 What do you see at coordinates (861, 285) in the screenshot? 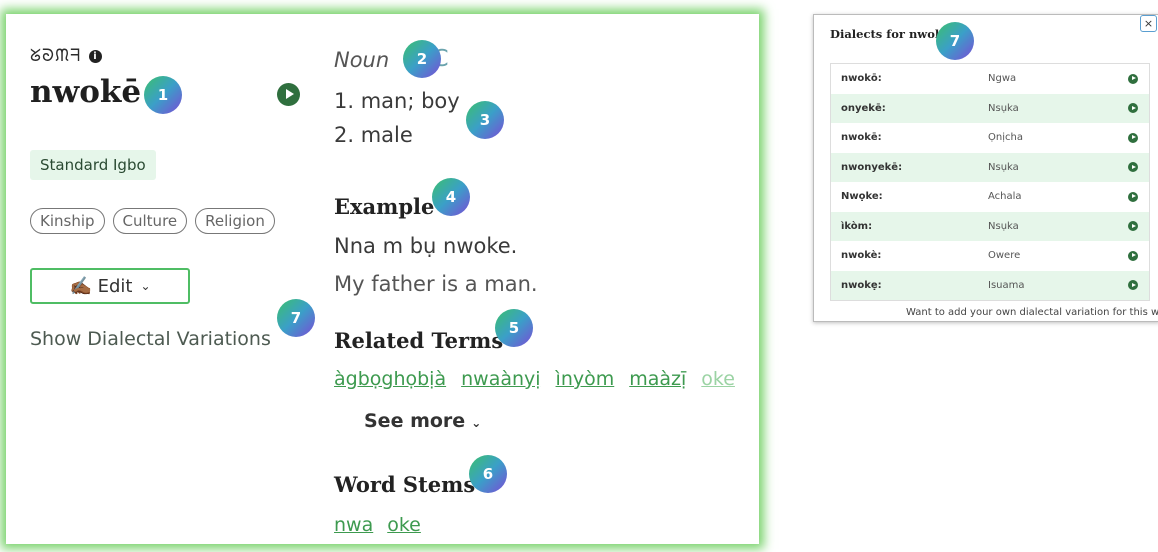
I see `dialect-word: nwokẹ:` at bounding box center [861, 285].